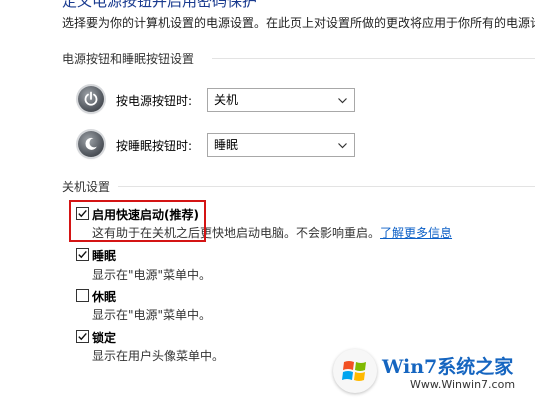 This screenshot has height=400, width=535. I want to click on sleep-button-label: 按睡眠按钮时:, so click(154, 146).